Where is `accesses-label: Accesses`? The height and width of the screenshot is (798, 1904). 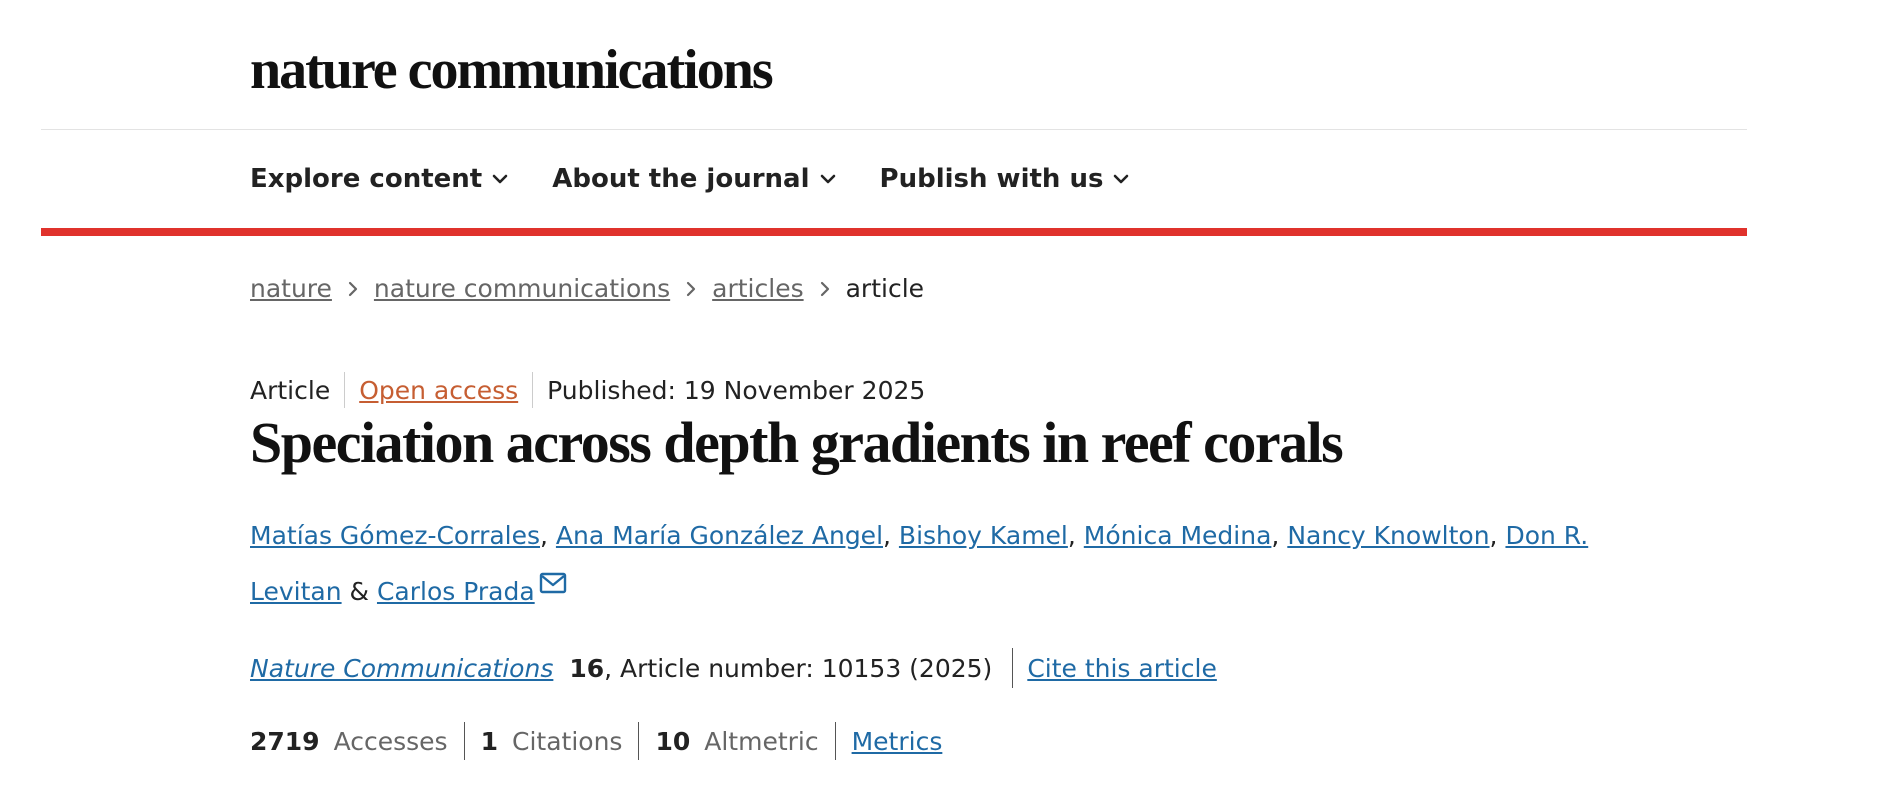 accesses-label: Accesses is located at coordinates (390, 741).